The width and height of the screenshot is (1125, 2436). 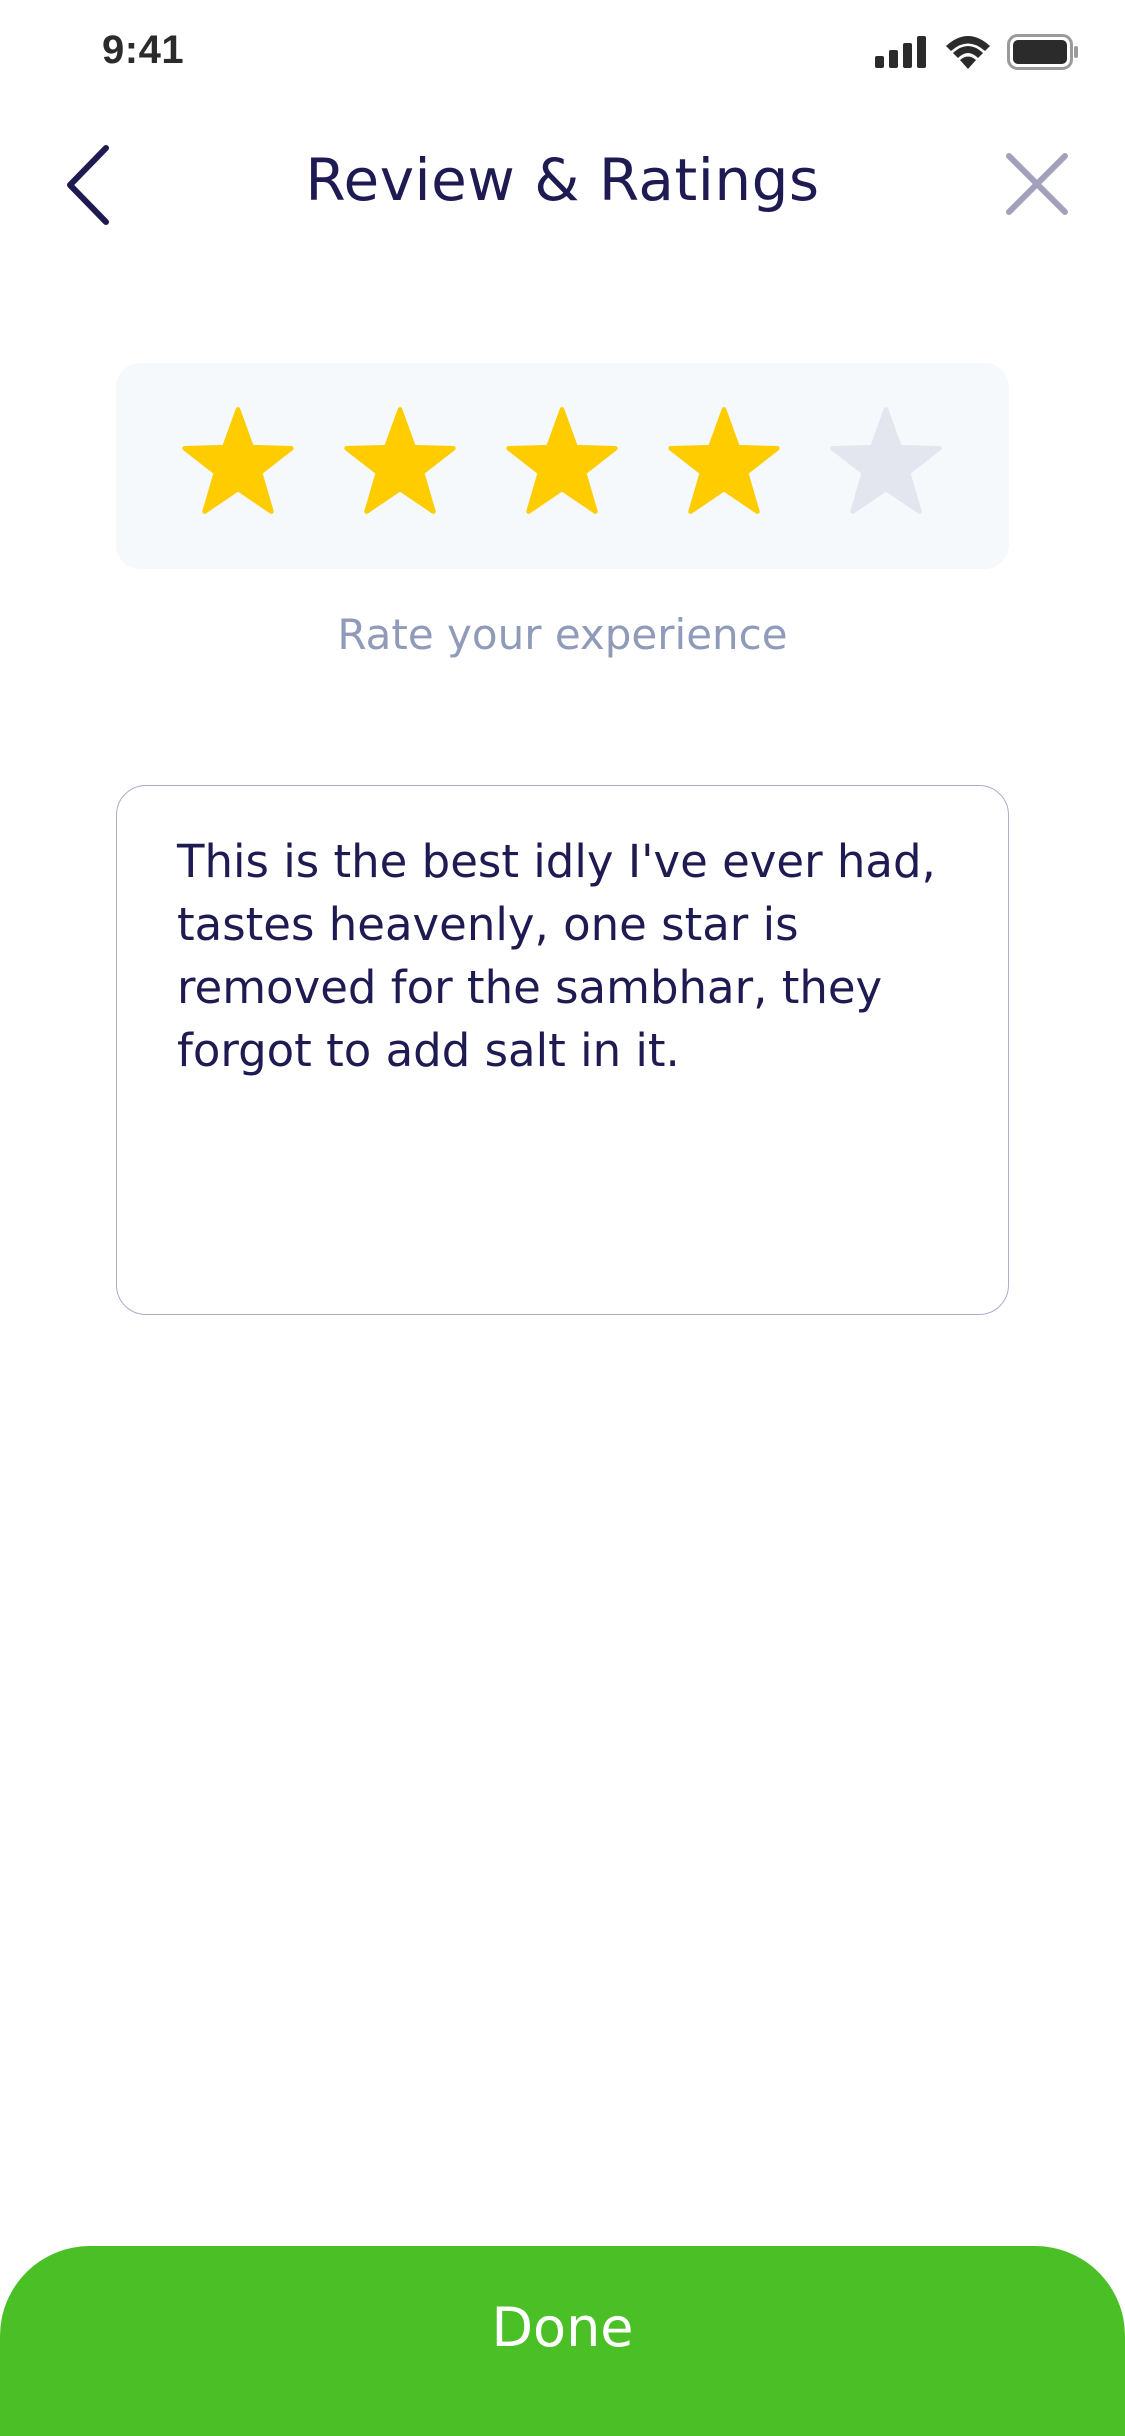 What do you see at coordinates (968, 52) in the screenshot?
I see `wifi-icon` at bounding box center [968, 52].